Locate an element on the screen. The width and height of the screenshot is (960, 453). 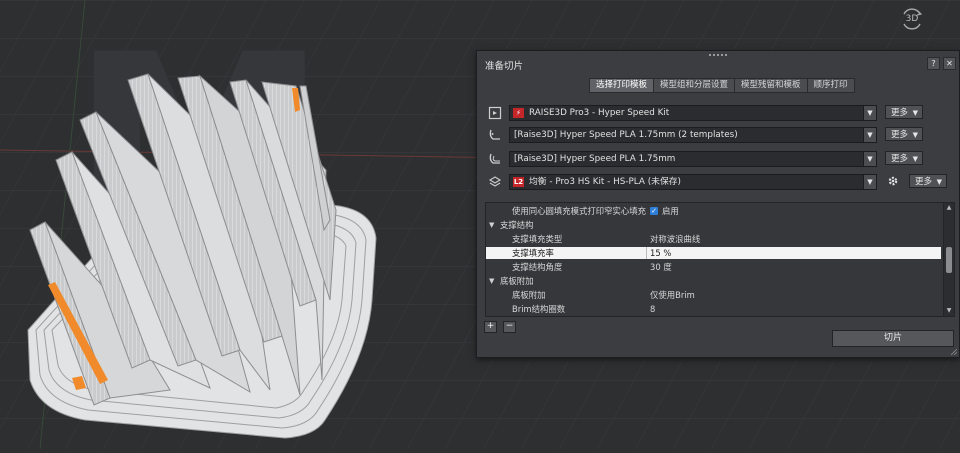
printer-icon is located at coordinates (495, 113).